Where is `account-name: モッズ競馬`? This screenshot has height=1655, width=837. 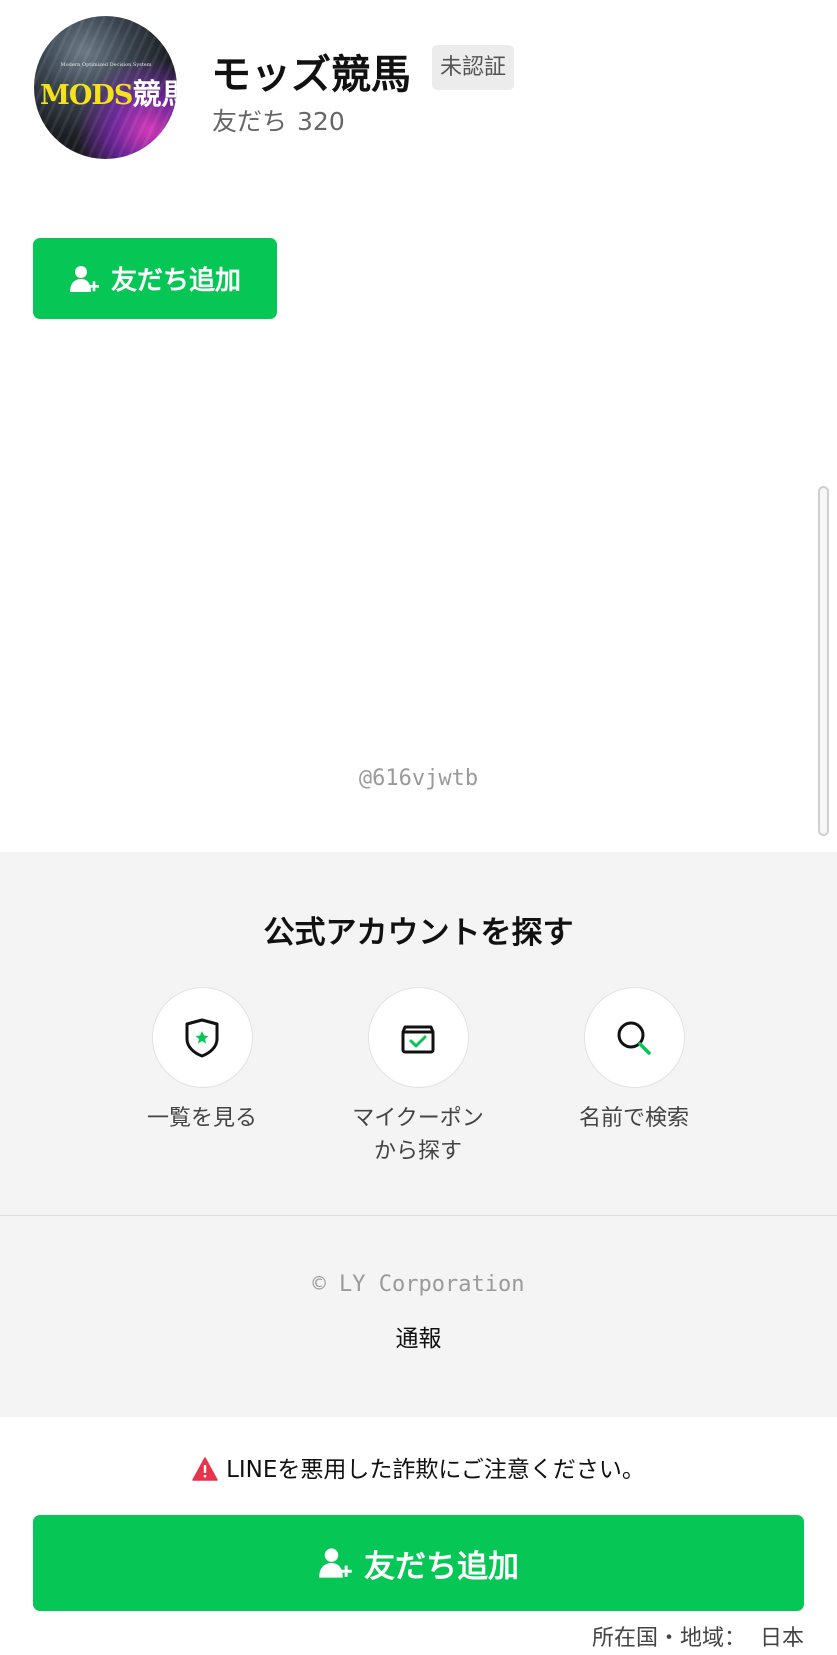
account-name: モッズ競馬 is located at coordinates (311, 75).